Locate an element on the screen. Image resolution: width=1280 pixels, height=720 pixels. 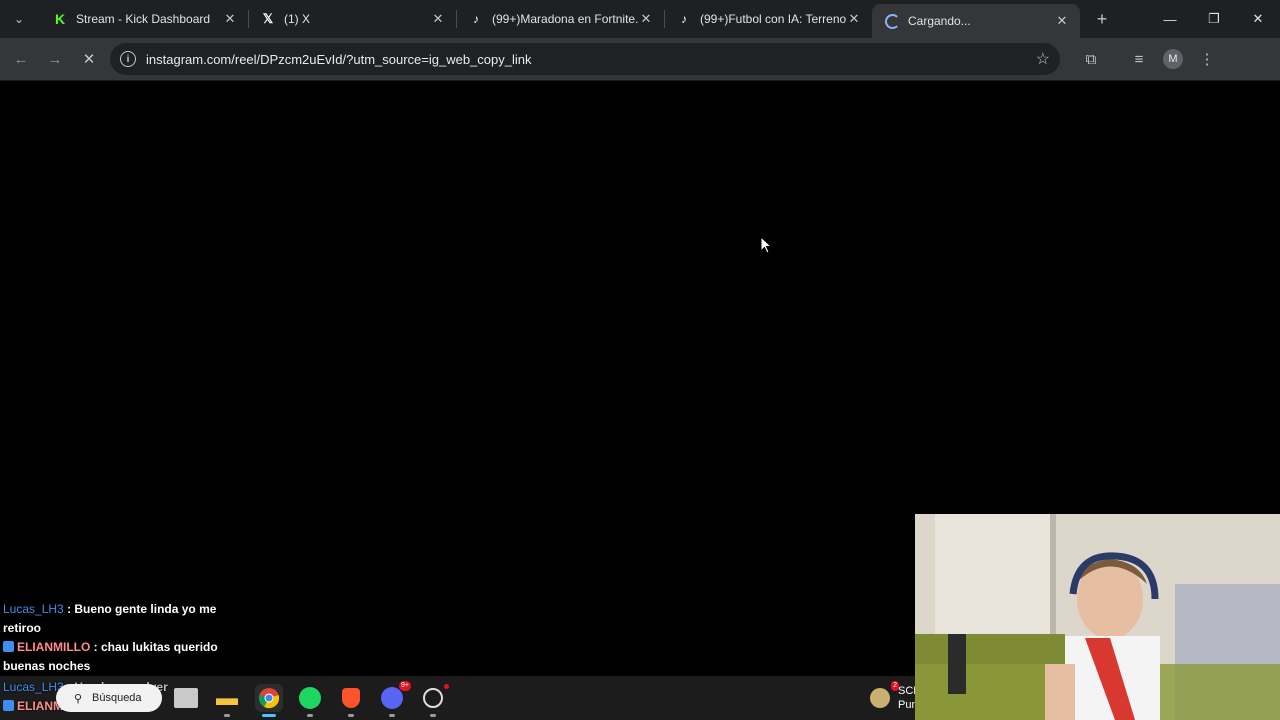
extensions-button: ⧉ is located at coordinates (1091, 59).